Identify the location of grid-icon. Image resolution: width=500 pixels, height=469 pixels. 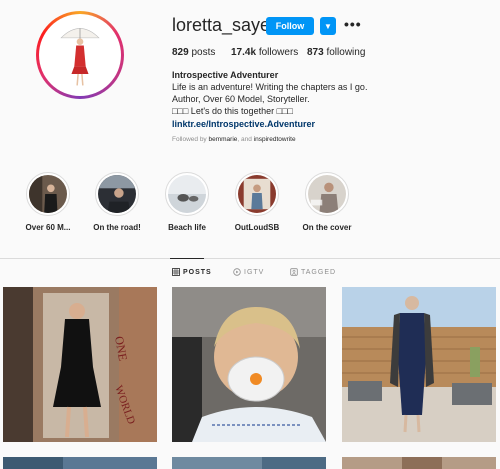
(176, 272).